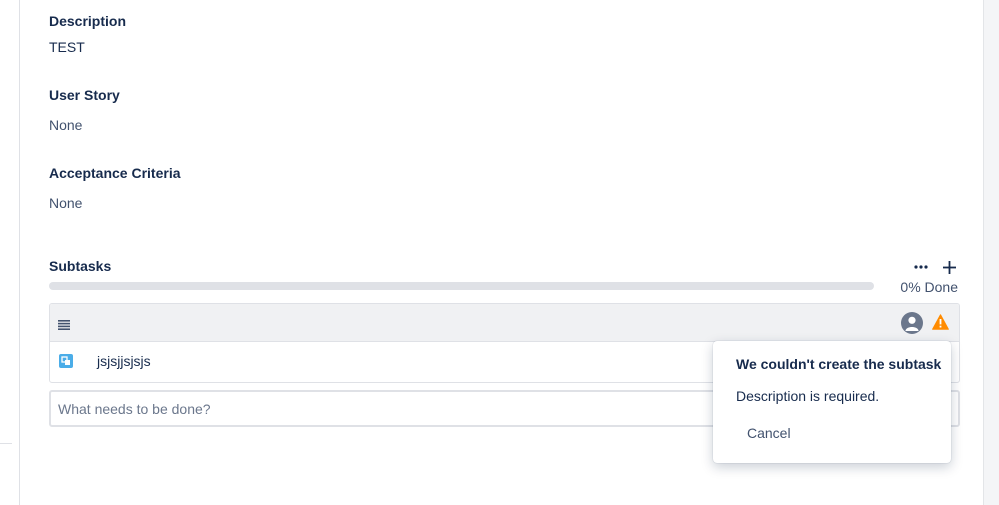 This screenshot has width=999, height=505. I want to click on more-horizontal-icon, so click(921, 267).